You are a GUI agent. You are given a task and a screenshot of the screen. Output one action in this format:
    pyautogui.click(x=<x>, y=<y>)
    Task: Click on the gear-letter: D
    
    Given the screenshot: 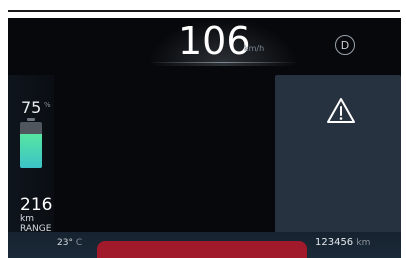 What is the action you would take?
    pyautogui.click(x=345, y=45)
    